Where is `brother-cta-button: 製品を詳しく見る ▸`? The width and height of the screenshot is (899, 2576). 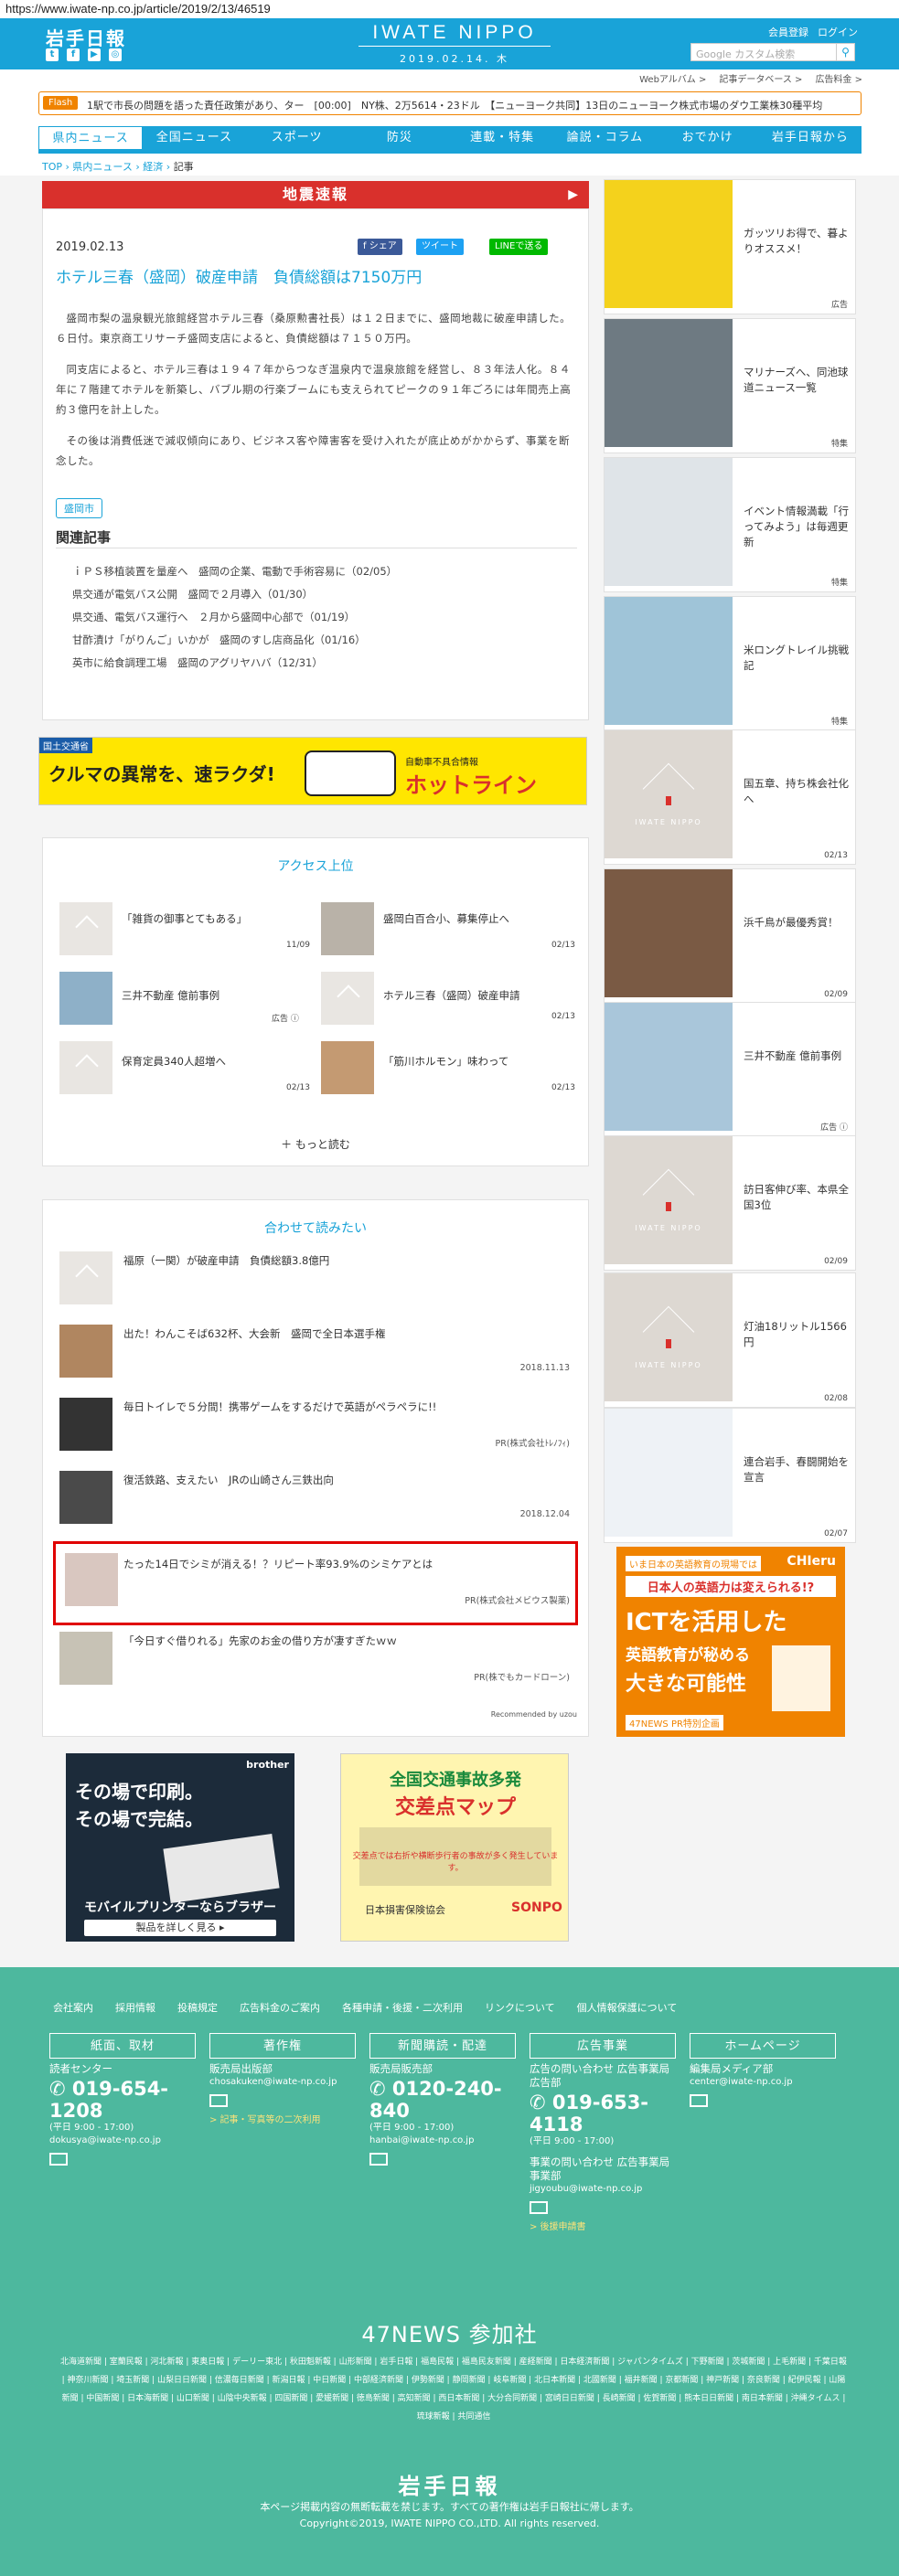 brother-cta-button: 製品を詳しく見る ▸ is located at coordinates (180, 1928).